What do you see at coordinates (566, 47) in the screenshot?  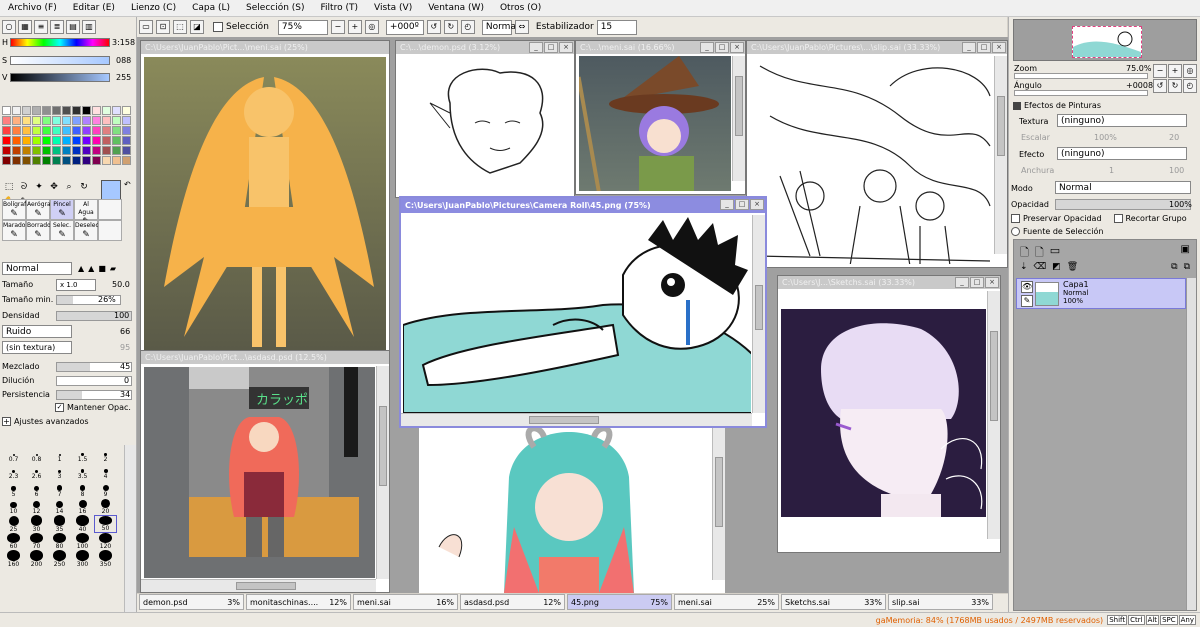 I see `close-icon: ×` at bounding box center [566, 47].